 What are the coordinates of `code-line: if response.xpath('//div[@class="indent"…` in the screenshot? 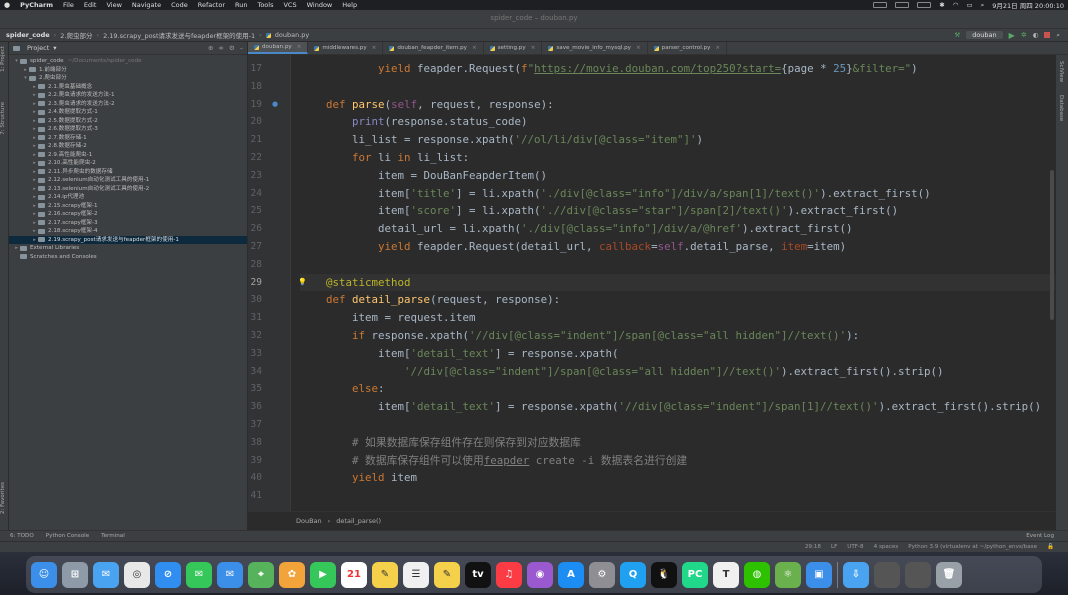 It's located at (579, 336).